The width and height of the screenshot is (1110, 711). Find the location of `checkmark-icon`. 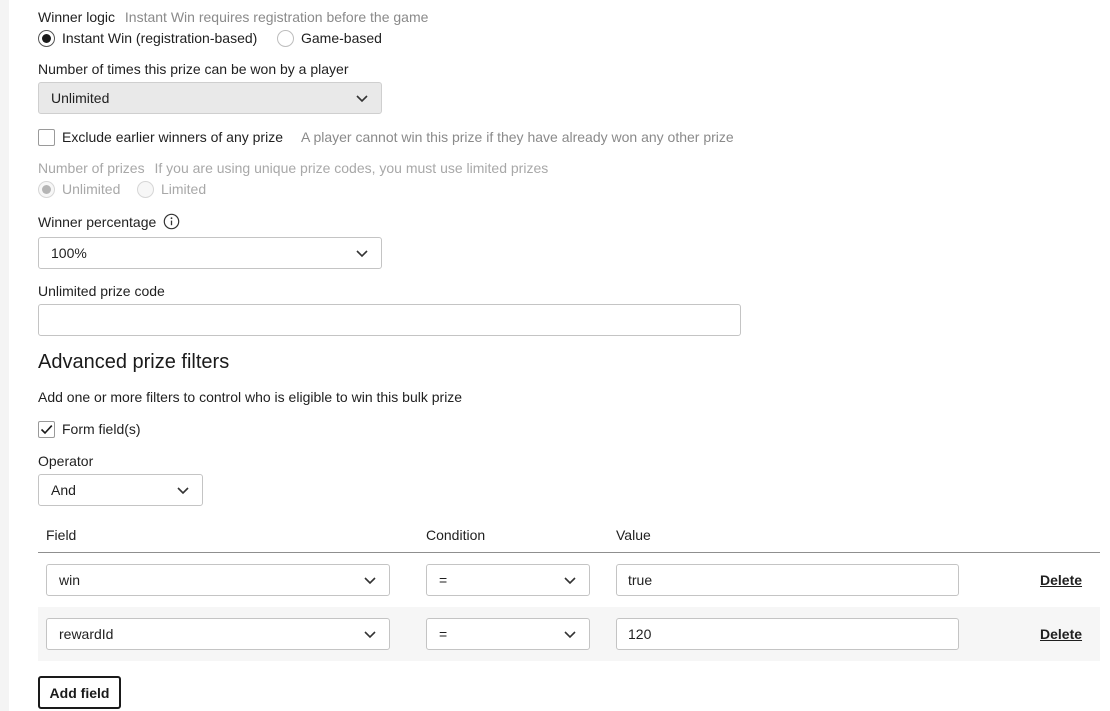

checkmark-icon is located at coordinates (46, 430).